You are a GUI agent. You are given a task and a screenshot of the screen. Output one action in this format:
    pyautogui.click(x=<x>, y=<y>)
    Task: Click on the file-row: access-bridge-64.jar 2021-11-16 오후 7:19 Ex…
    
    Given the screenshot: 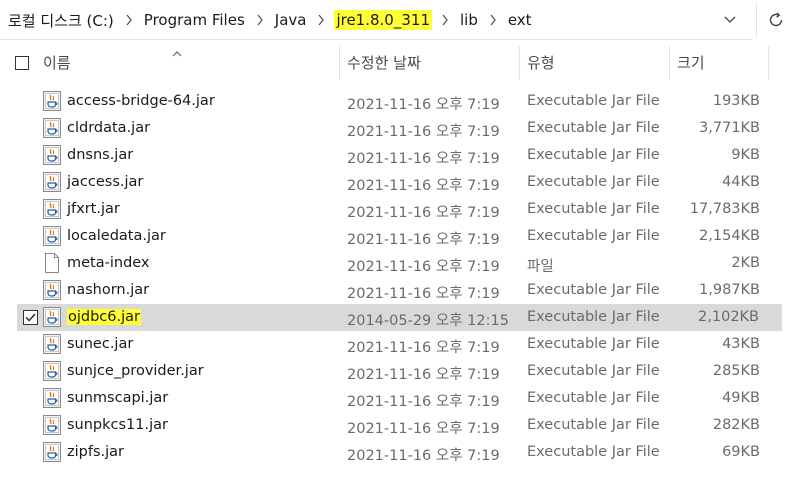 What is the action you would take?
    pyautogui.click(x=400, y=101)
    